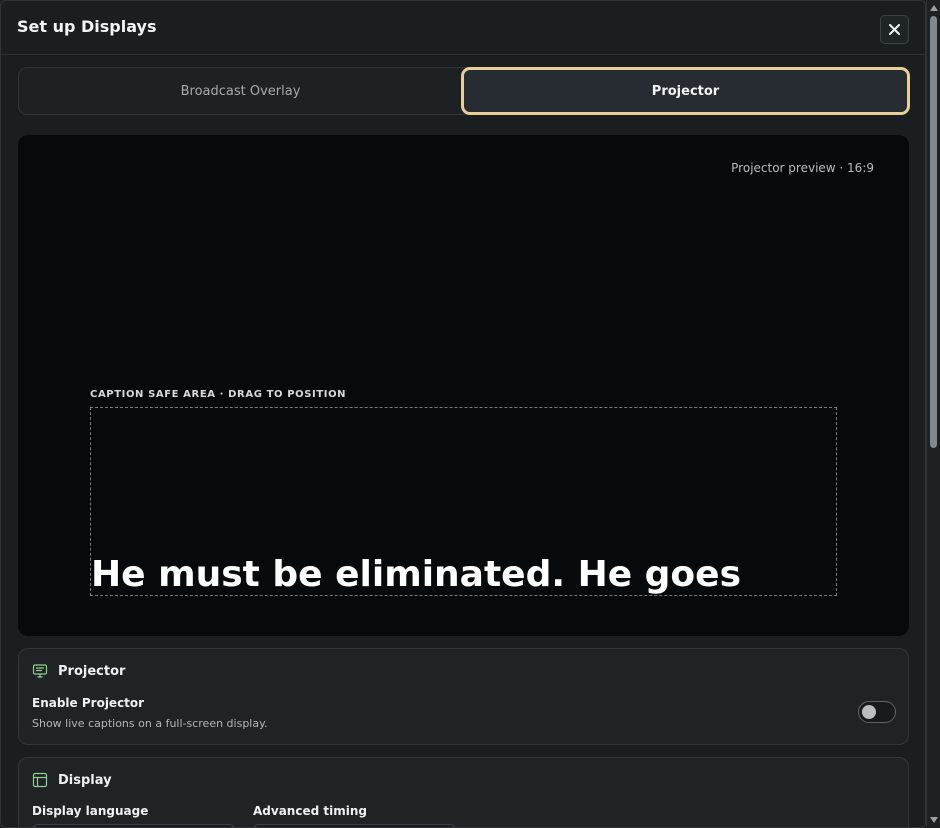 This screenshot has width=940, height=828. What do you see at coordinates (40, 780) in the screenshot?
I see `layout-icon` at bounding box center [40, 780].